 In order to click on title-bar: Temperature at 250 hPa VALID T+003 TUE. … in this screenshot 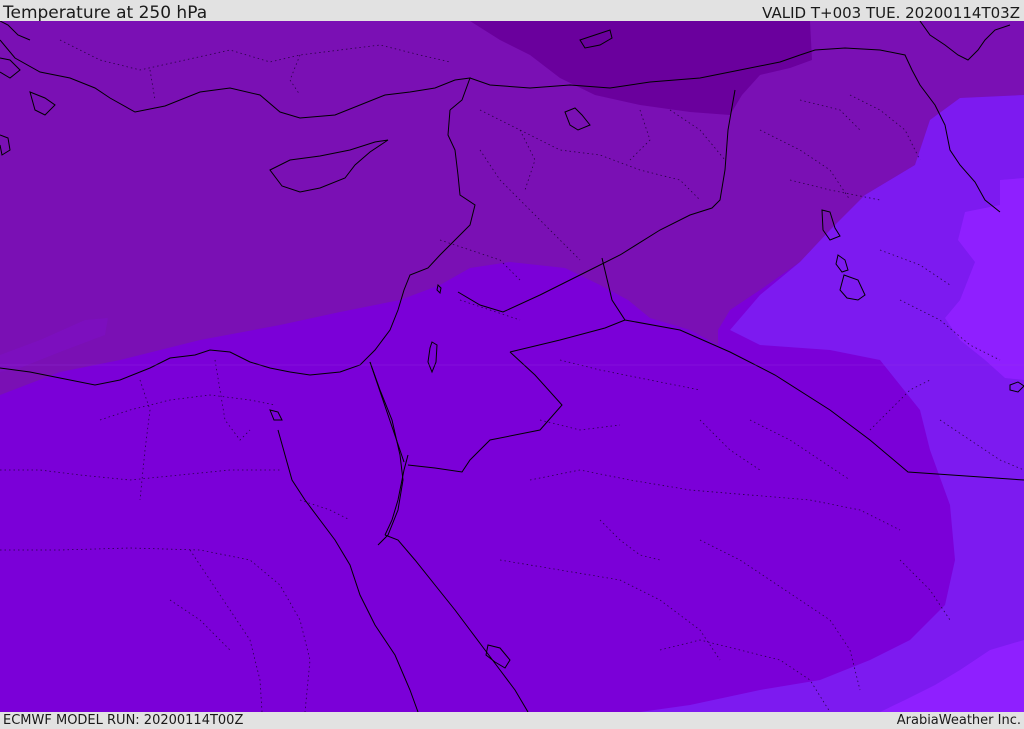, I will do `click(512, 11)`.